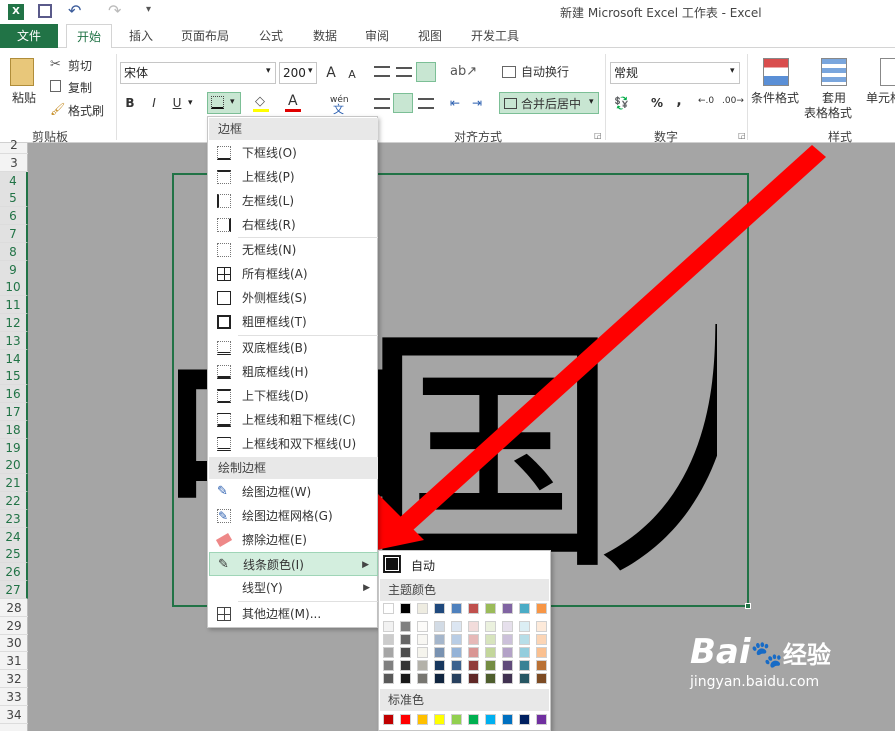 The height and width of the screenshot is (731, 895). What do you see at coordinates (224, 298) in the screenshot?
I see `outside-borders-icon` at bounding box center [224, 298].